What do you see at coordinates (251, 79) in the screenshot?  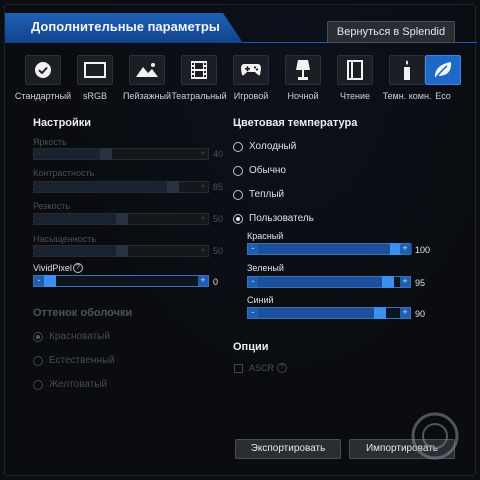 I see `mode-game: Игровой` at bounding box center [251, 79].